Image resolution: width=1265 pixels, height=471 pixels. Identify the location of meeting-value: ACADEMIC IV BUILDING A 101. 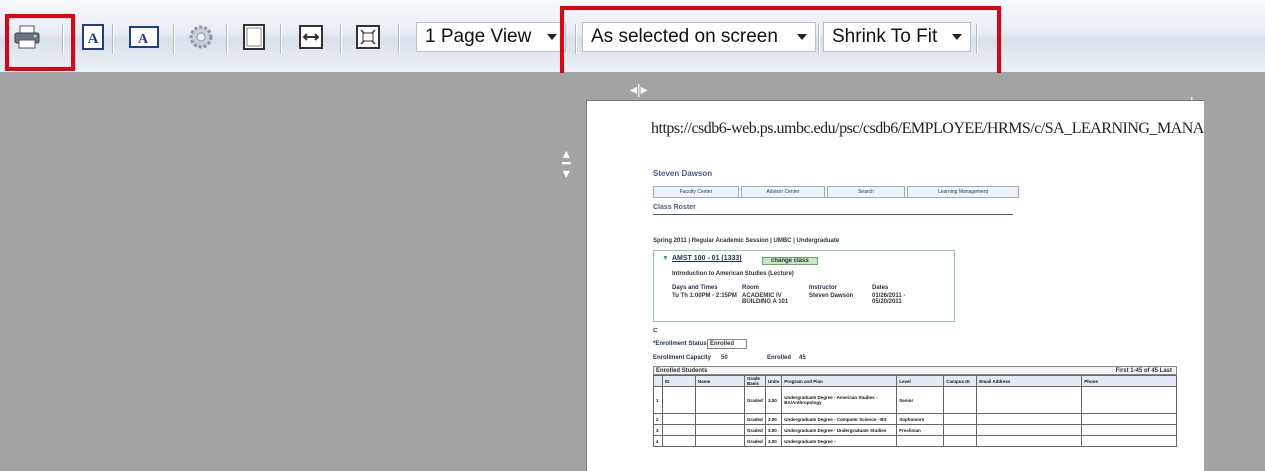
(765, 299).